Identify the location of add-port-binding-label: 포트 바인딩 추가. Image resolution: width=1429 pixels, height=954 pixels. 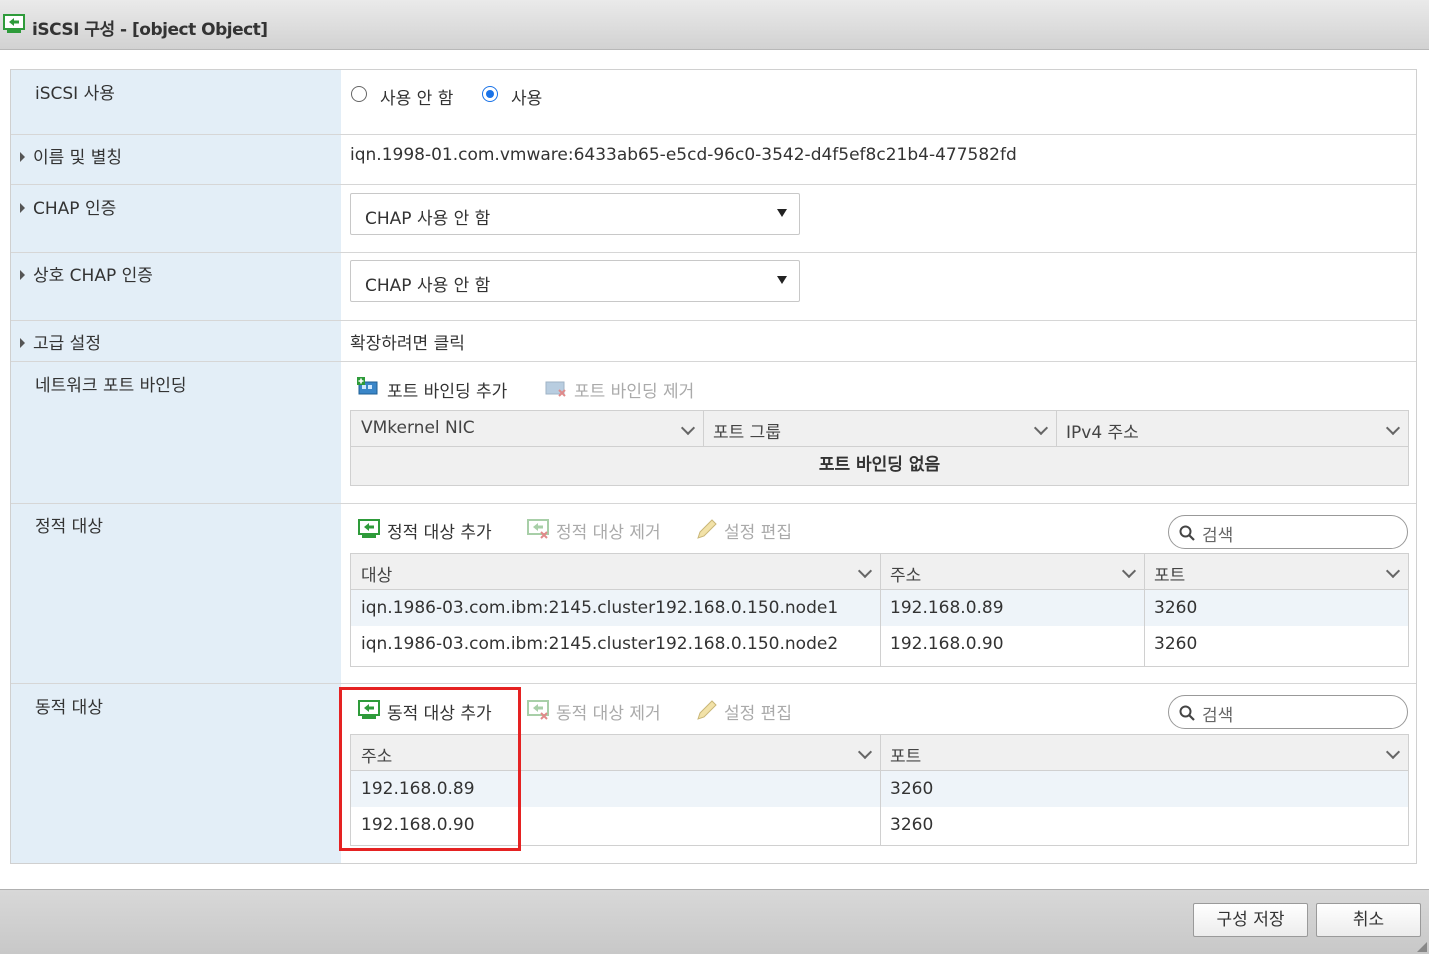
(447, 392).